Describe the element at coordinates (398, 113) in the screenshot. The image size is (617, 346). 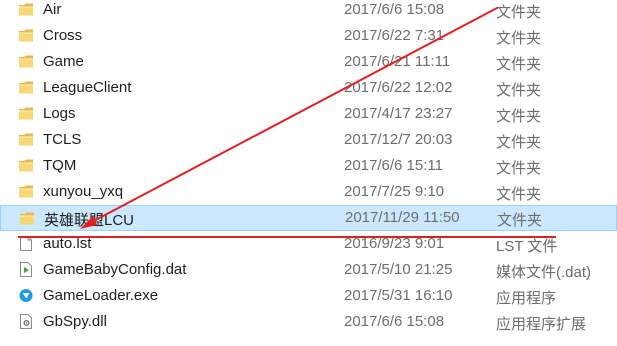
I see `file-date-modified: 2017/4/17 23:27` at that location.